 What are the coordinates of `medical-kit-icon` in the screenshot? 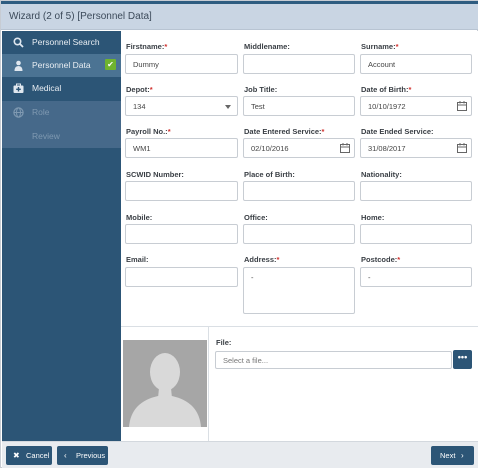 It's located at (18, 88).